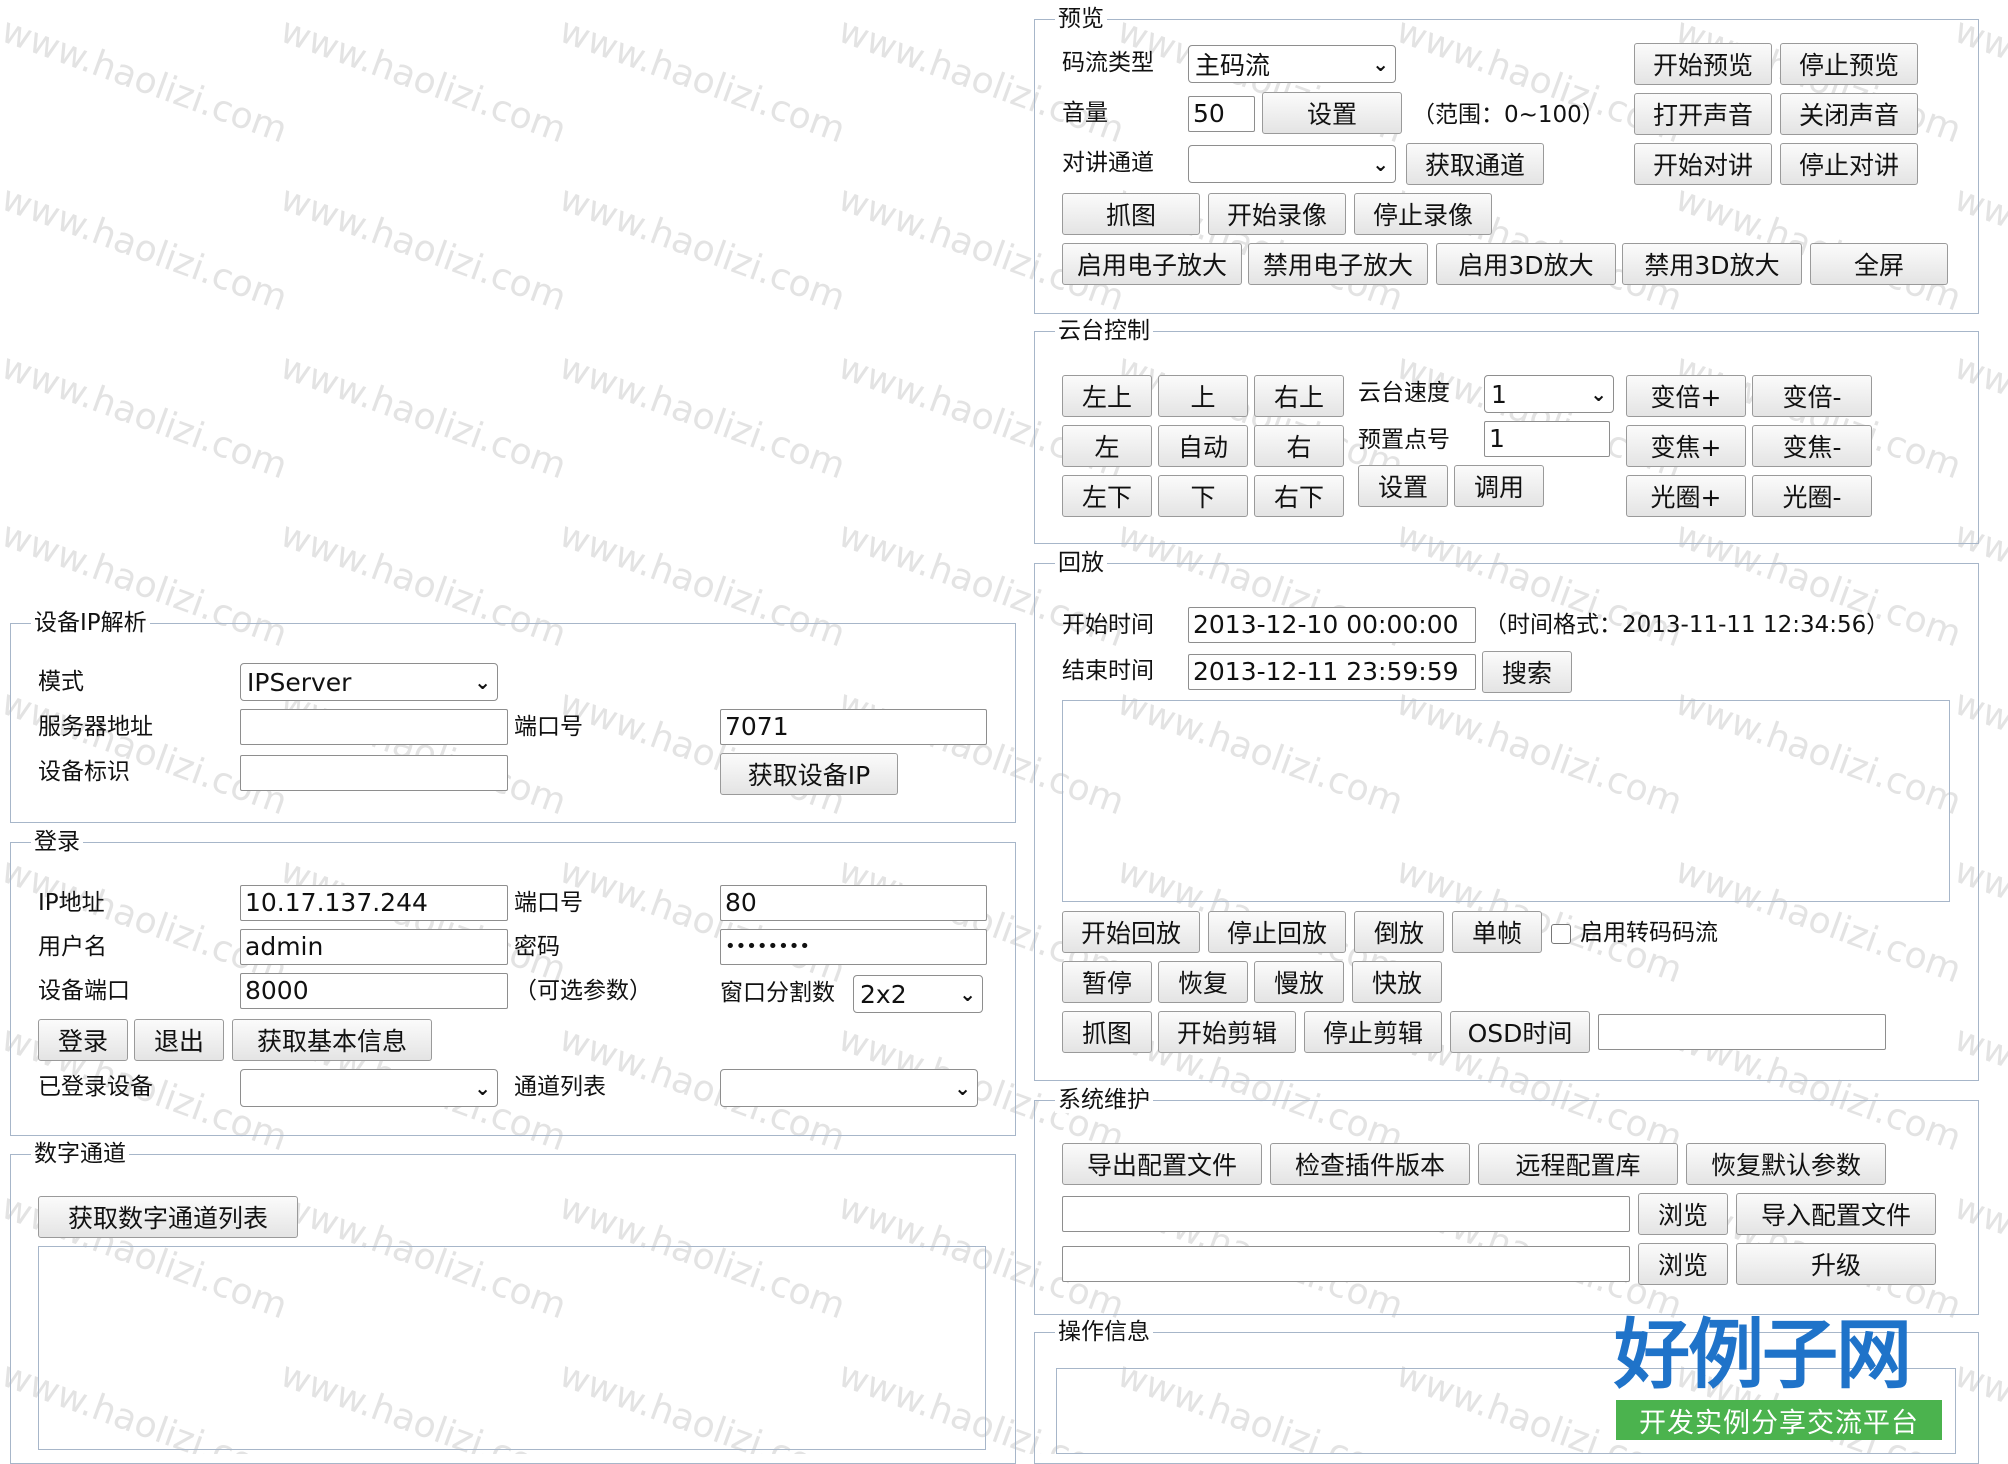  I want to click on preview-legend: 预览, so click(1081, 19).